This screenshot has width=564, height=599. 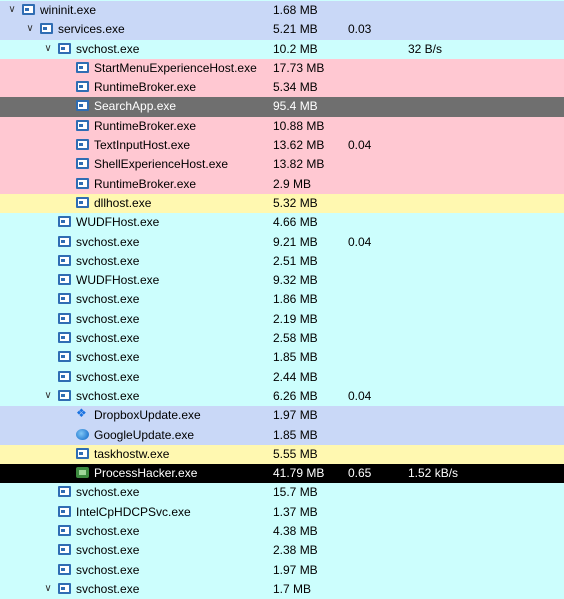 What do you see at coordinates (299, 145) in the screenshot?
I see `private-bytes-cell: 13.62 MB` at bounding box center [299, 145].